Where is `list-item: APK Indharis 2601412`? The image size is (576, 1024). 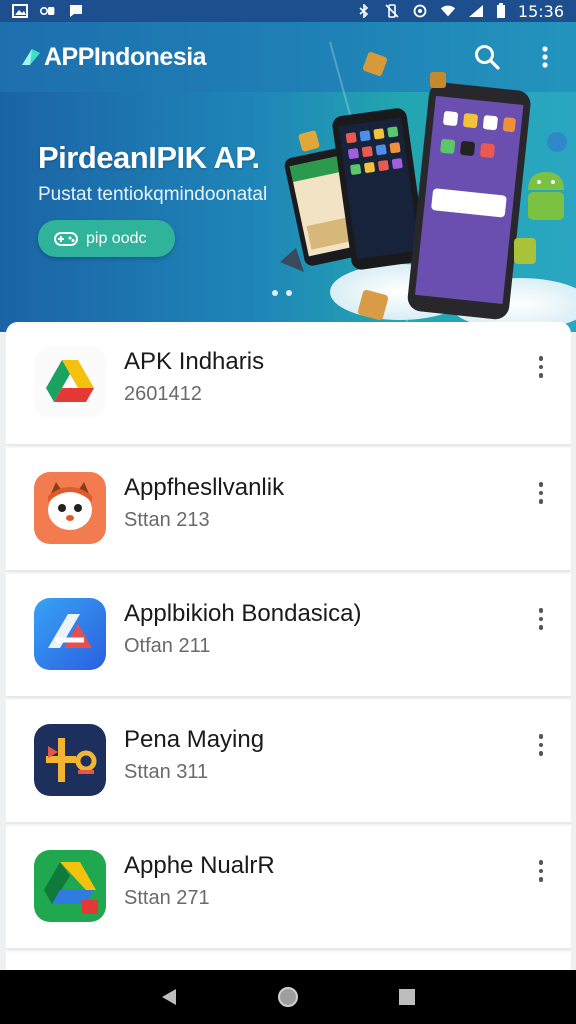
list-item: APK Indharis 2601412 is located at coordinates (288, 384).